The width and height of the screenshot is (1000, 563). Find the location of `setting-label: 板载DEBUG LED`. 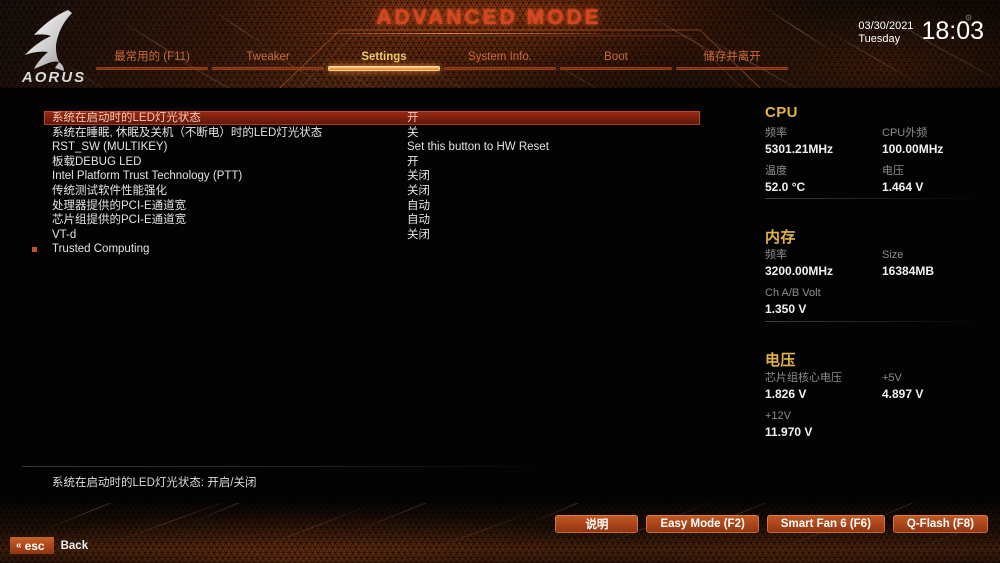

setting-label: 板载DEBUG LED is located at coordinates (97, 161).